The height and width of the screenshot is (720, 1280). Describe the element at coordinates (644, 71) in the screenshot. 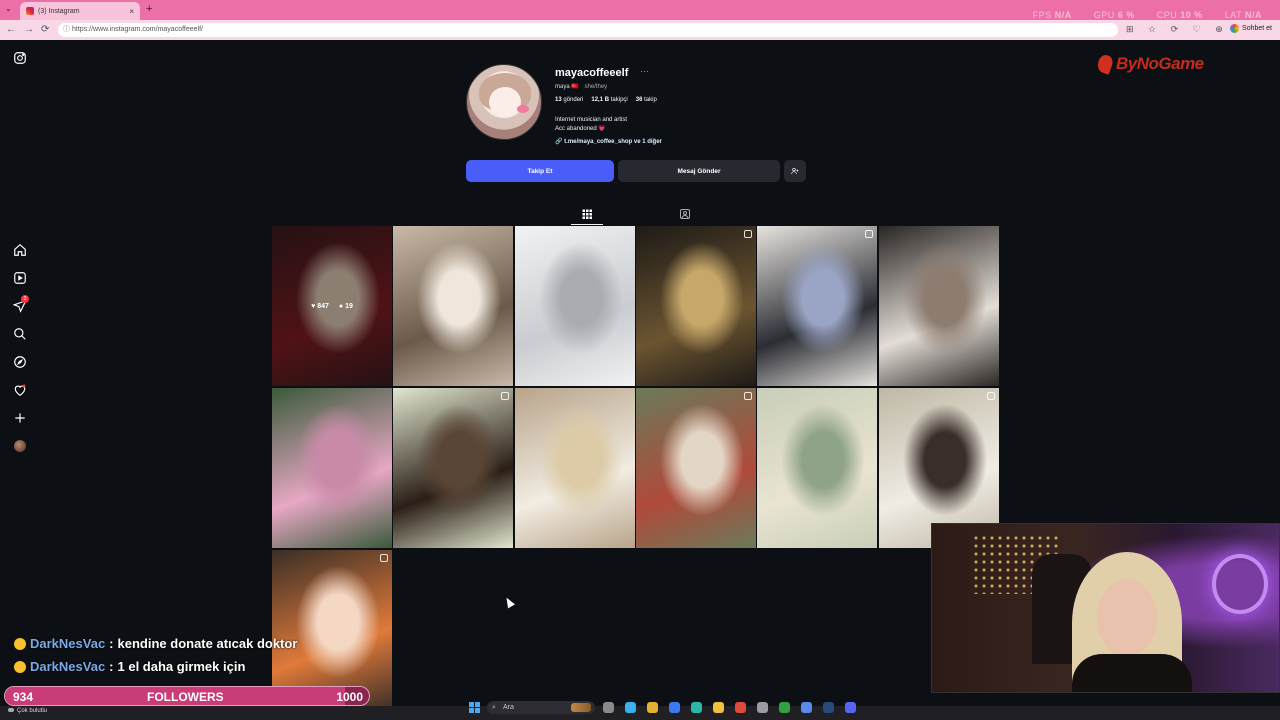

I see `more-options-icon: ···` at that location.